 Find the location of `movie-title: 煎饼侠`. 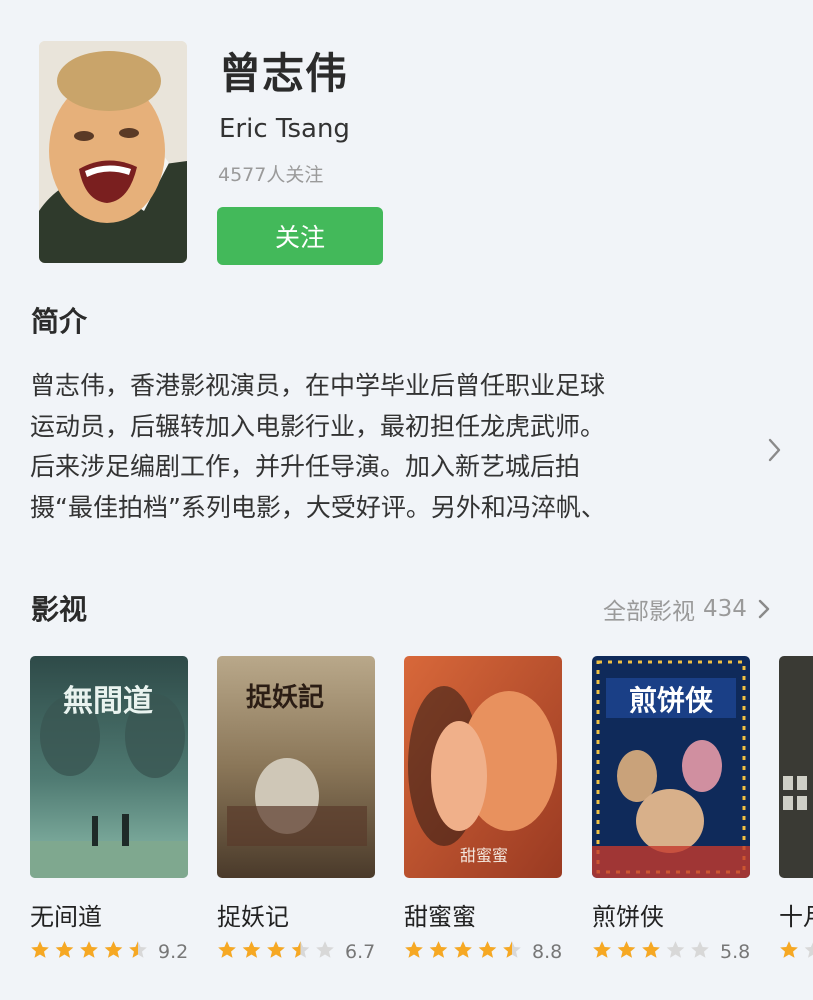

movie-title: 煎饼侠 is located at coordinates (628, 914).